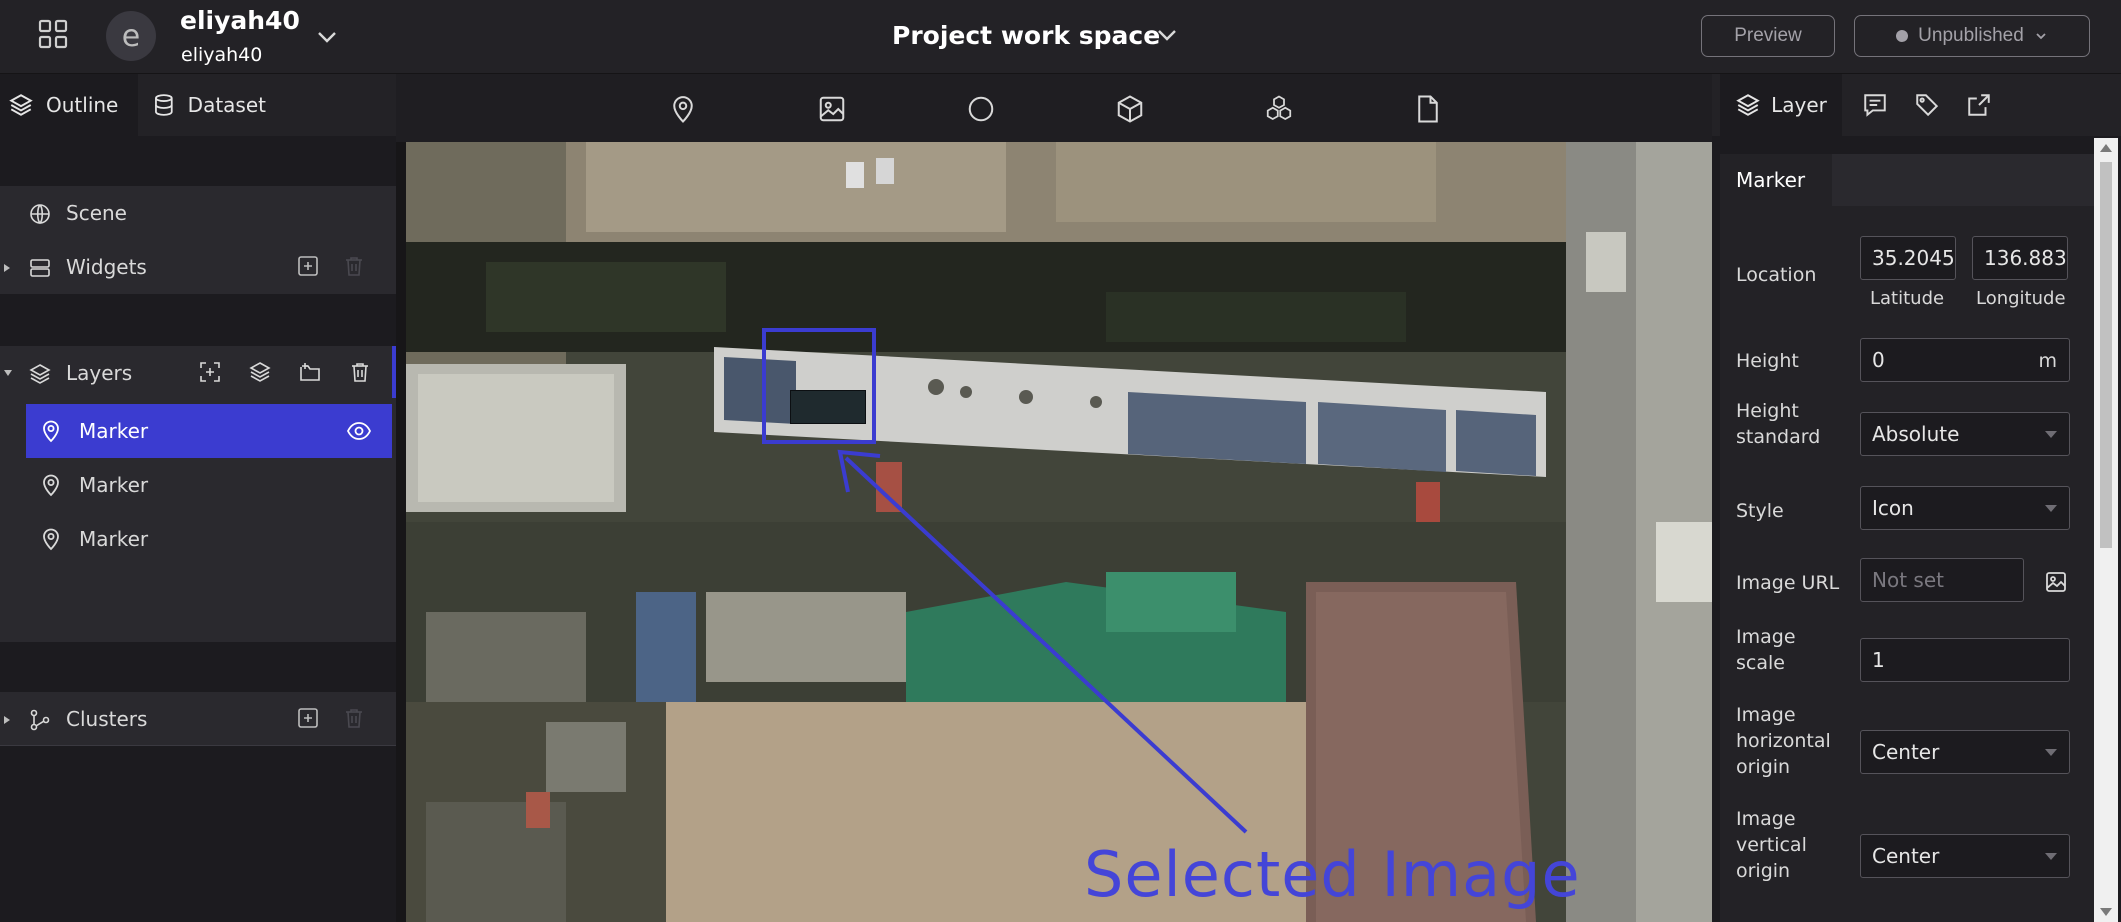 Image resolution: width=2121 pixels, height=922 pixels. I want to click on publish-status-button: Unpublished, so click(1972, 36).